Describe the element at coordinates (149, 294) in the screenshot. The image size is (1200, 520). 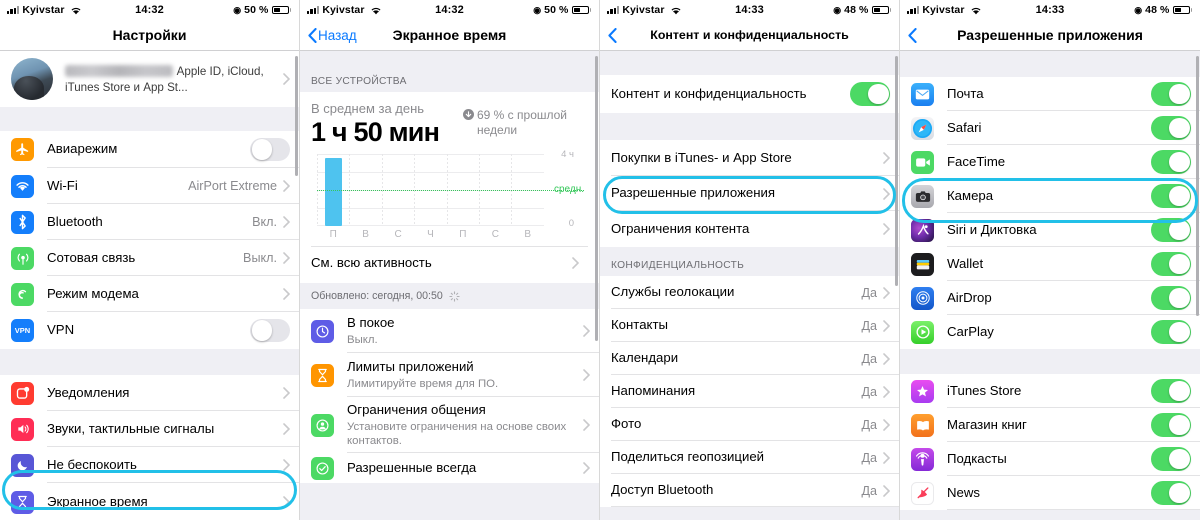
I see `row-hotspot: Режим модема` at that location.